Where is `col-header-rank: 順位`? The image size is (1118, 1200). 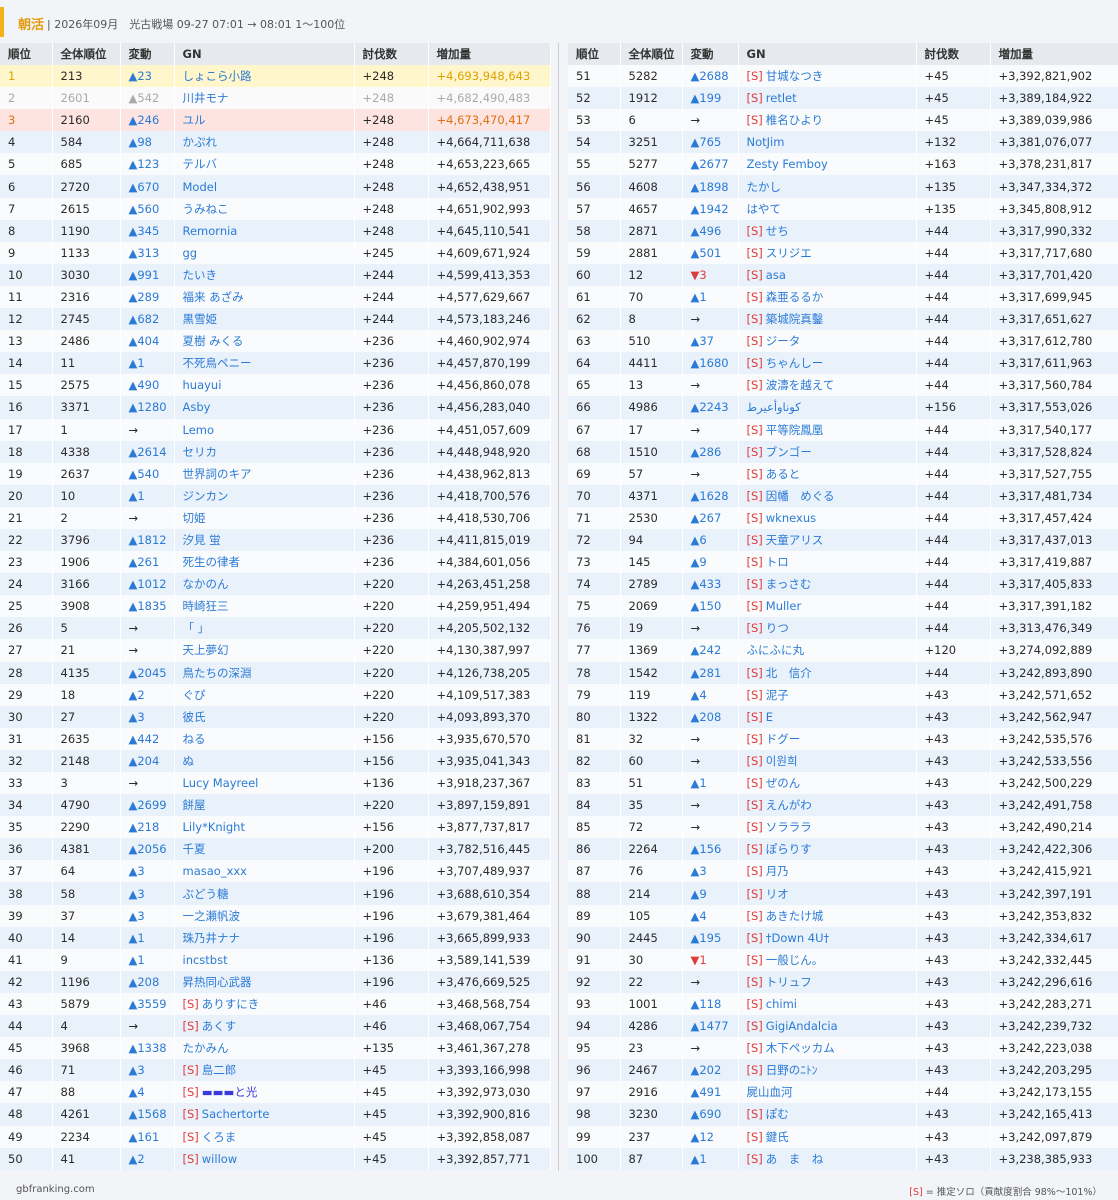
col-header-rank: 順位 is located at coordinates (26, 54).